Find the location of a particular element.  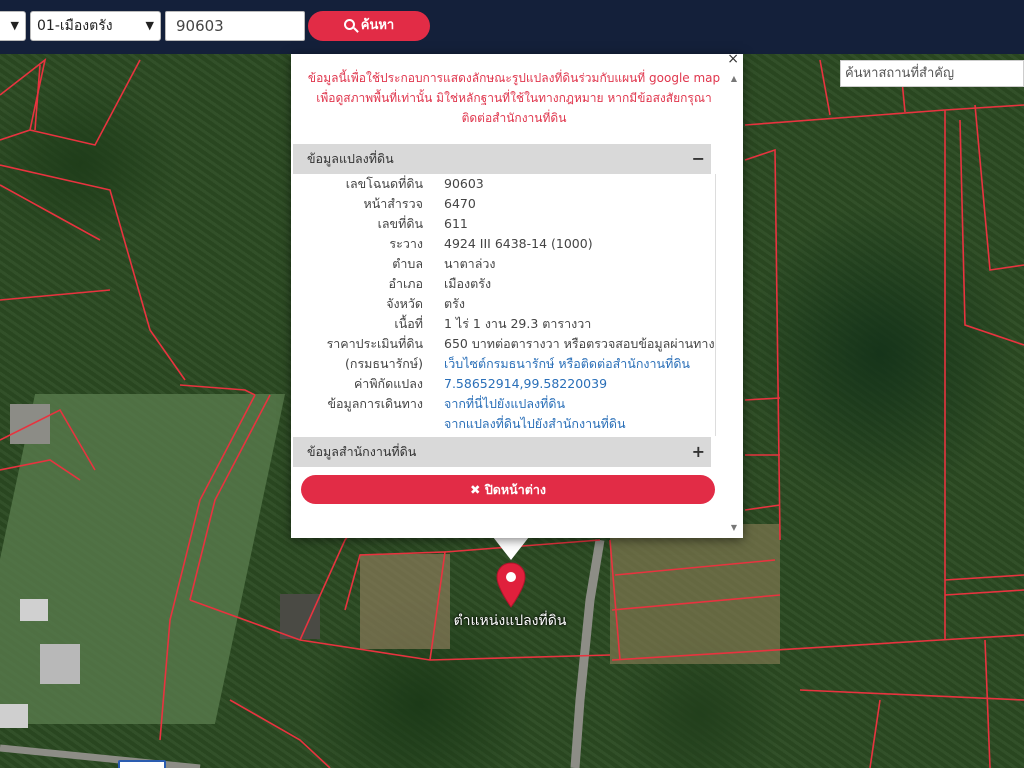

marker-label: ตำแหน่งแปลงที่ดิน is located at coordinates (510, 621).